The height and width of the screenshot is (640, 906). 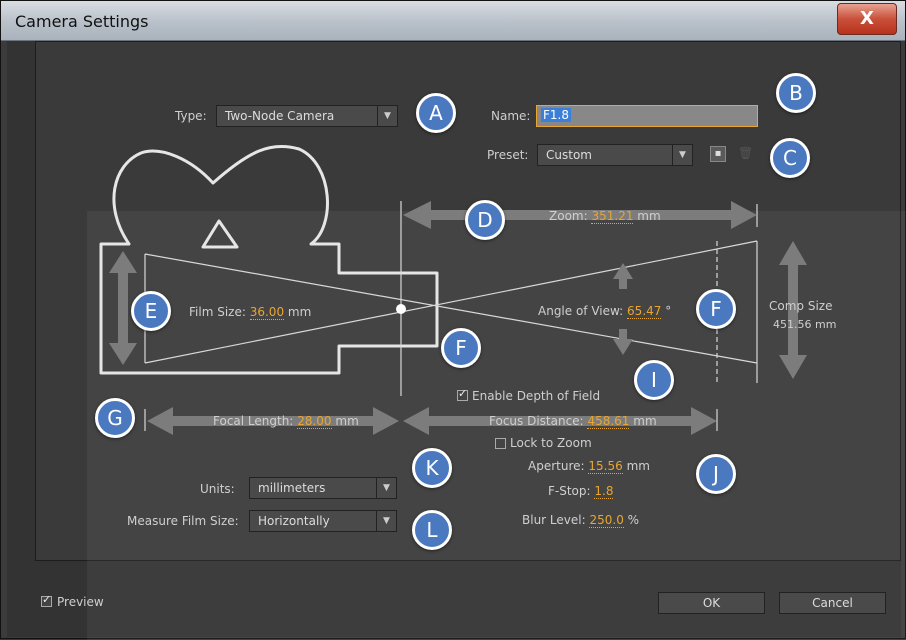 What do you see at coordinates (608, 421) in the screenshot?
I see `focus-distance-value: 458.61` at bounding box center [608, 421].